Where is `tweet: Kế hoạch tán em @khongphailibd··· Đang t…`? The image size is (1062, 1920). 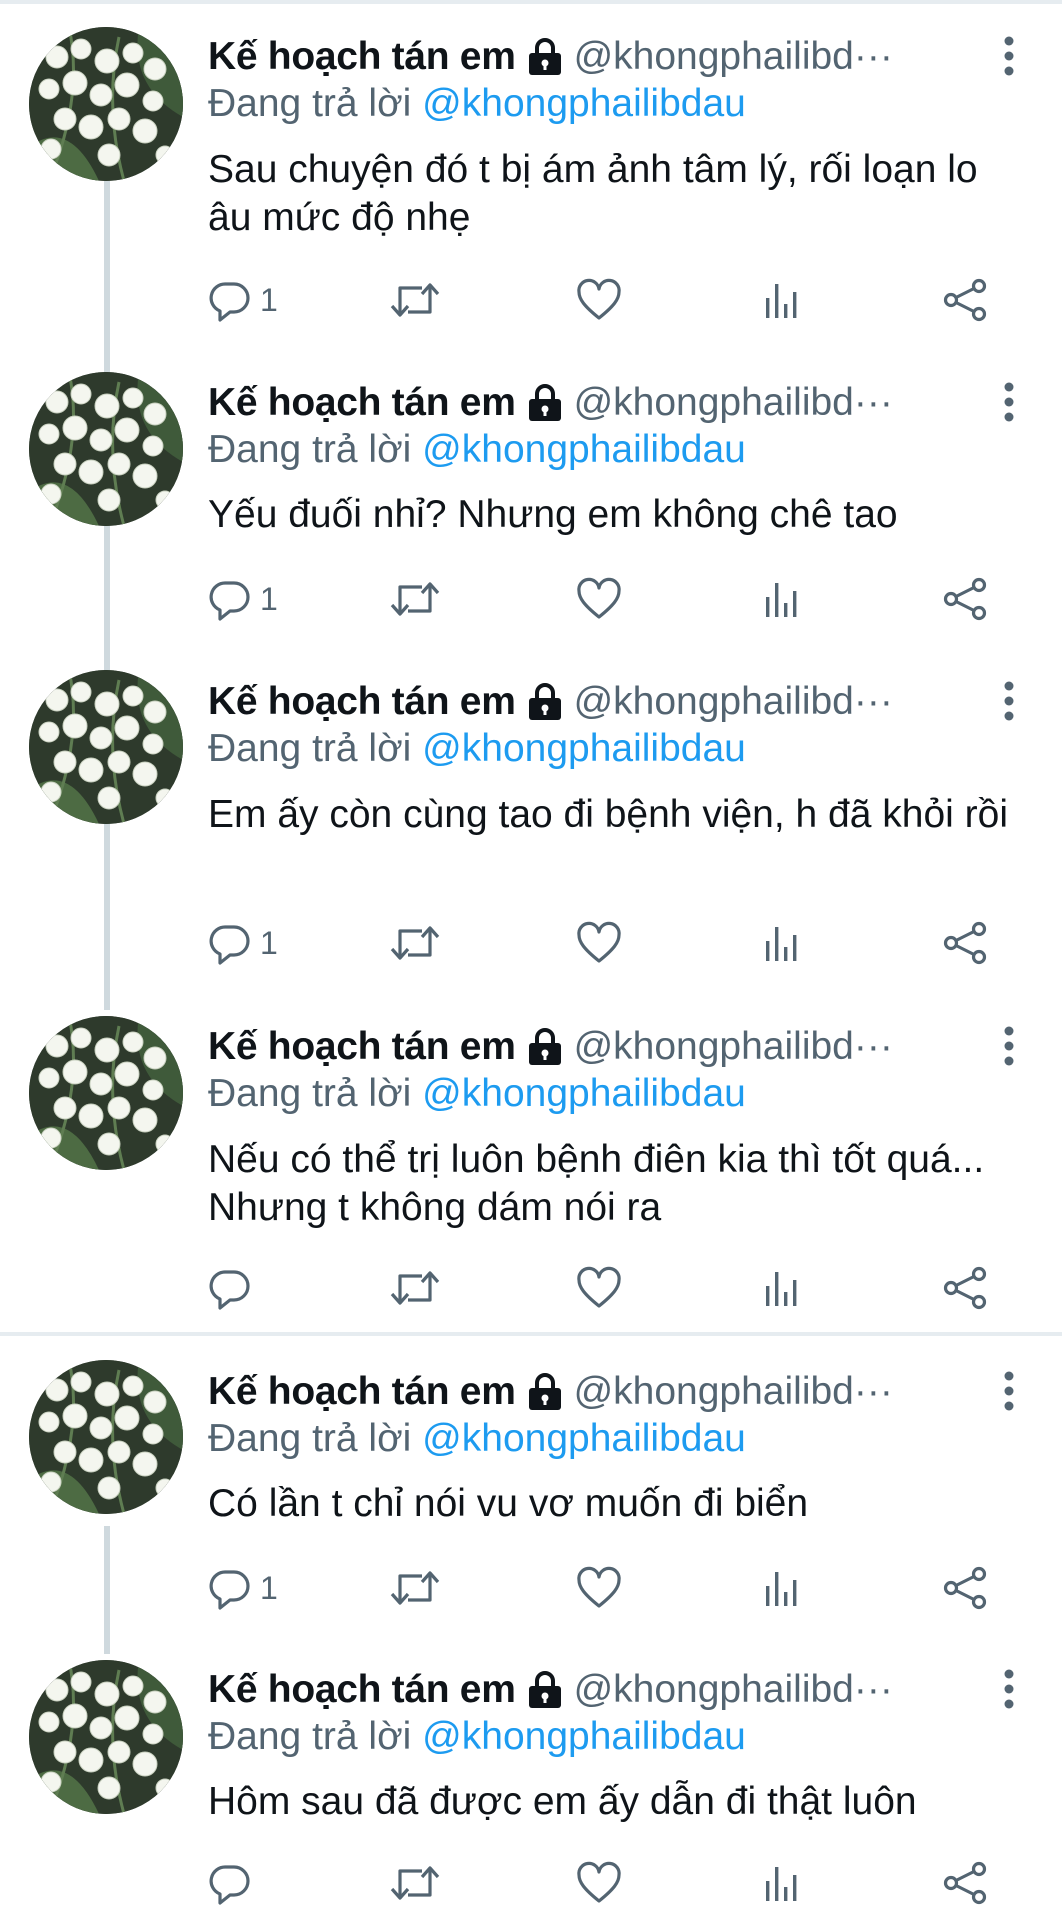 tweet: Kế hoạch tán em @khongphailibd··· Đang t… is located at coordinates (531, 1778).